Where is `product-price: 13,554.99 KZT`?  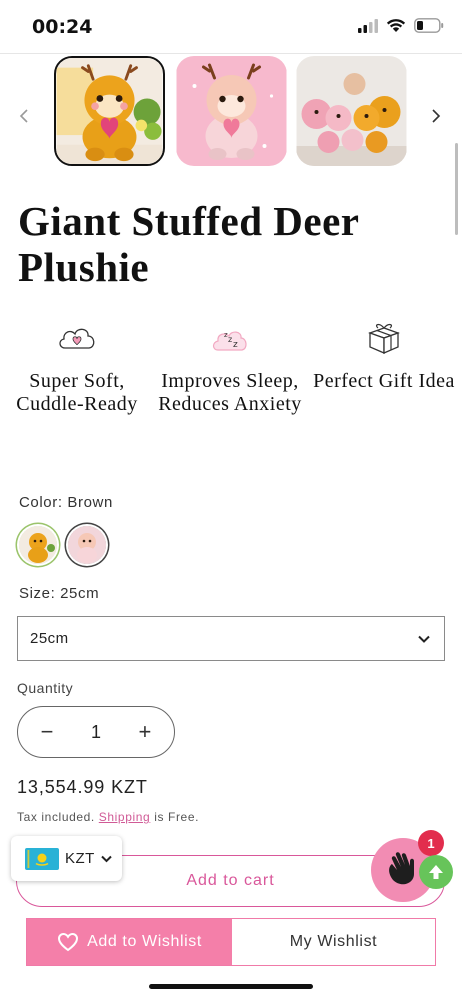 product-price: 13,554.99 KZT is located at coordinates (82, 787).